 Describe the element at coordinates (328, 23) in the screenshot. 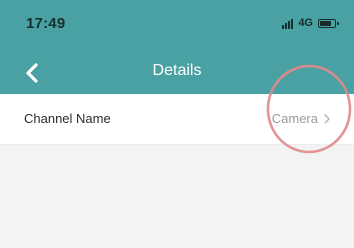

I see `battery-icon` at that location.